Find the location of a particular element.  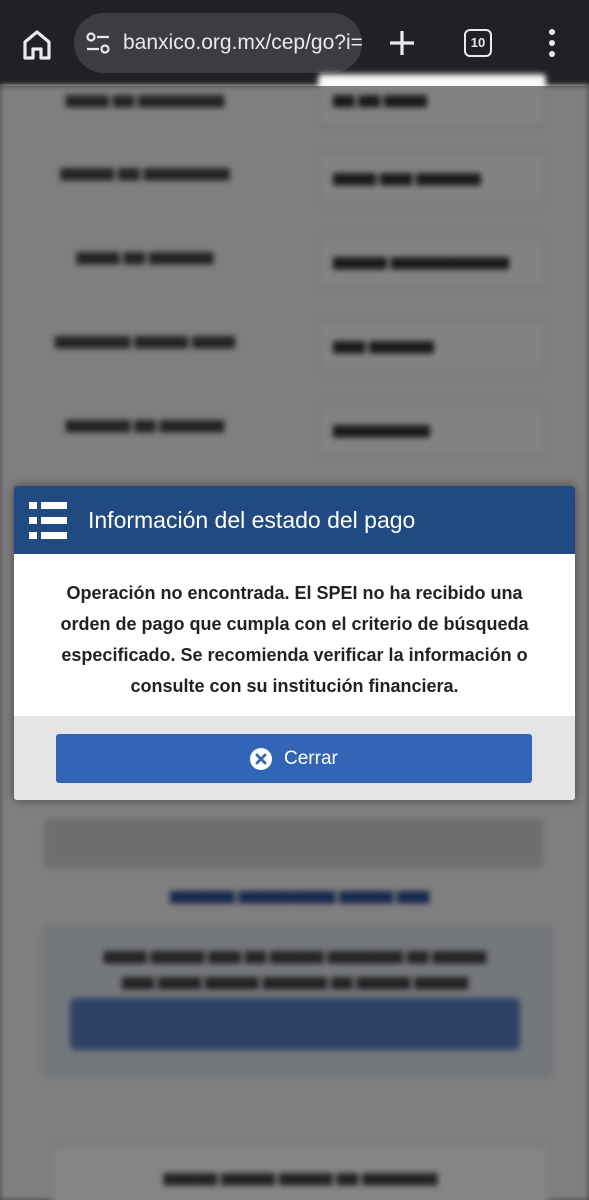

url-text: banxico.org.mx/cep/go?i= is located at coordinates (242, 42).